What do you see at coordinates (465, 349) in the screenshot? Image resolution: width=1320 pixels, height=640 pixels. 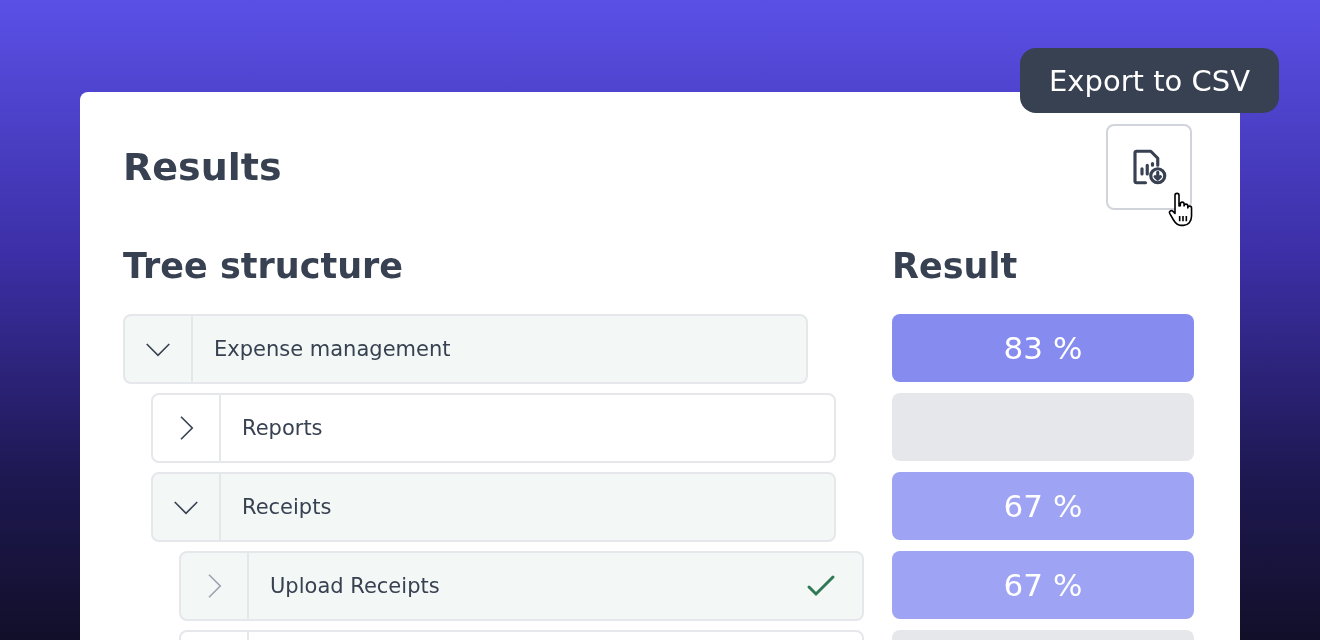 I see `tree-row: Expense management` at bounding box center [465, 349].